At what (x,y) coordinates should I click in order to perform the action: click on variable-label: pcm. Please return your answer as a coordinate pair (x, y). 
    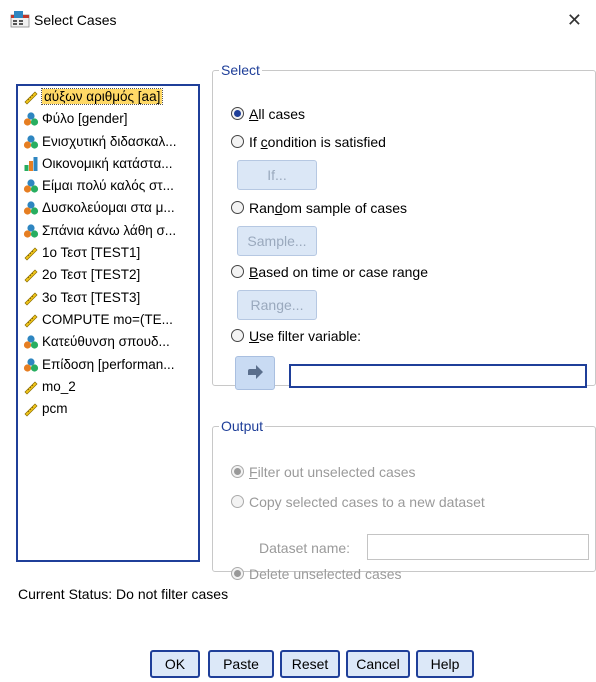
    Looking at the image, I should click on (55, 409).